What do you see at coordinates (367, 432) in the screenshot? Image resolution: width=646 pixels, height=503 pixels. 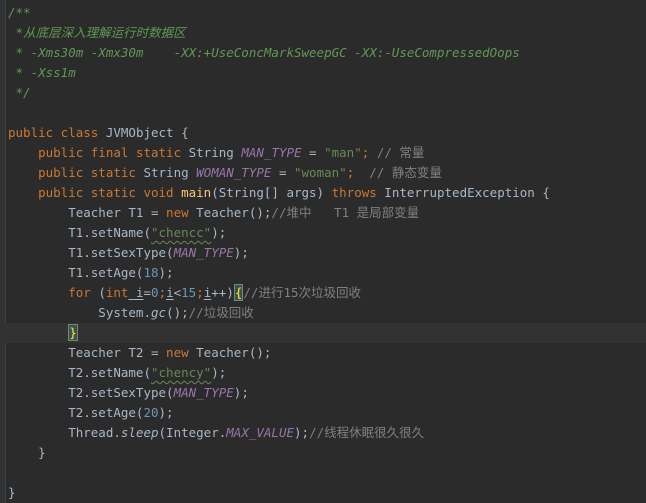 I see `line-comment: //线程休眠很久很久` at bounding box center [367, 432].